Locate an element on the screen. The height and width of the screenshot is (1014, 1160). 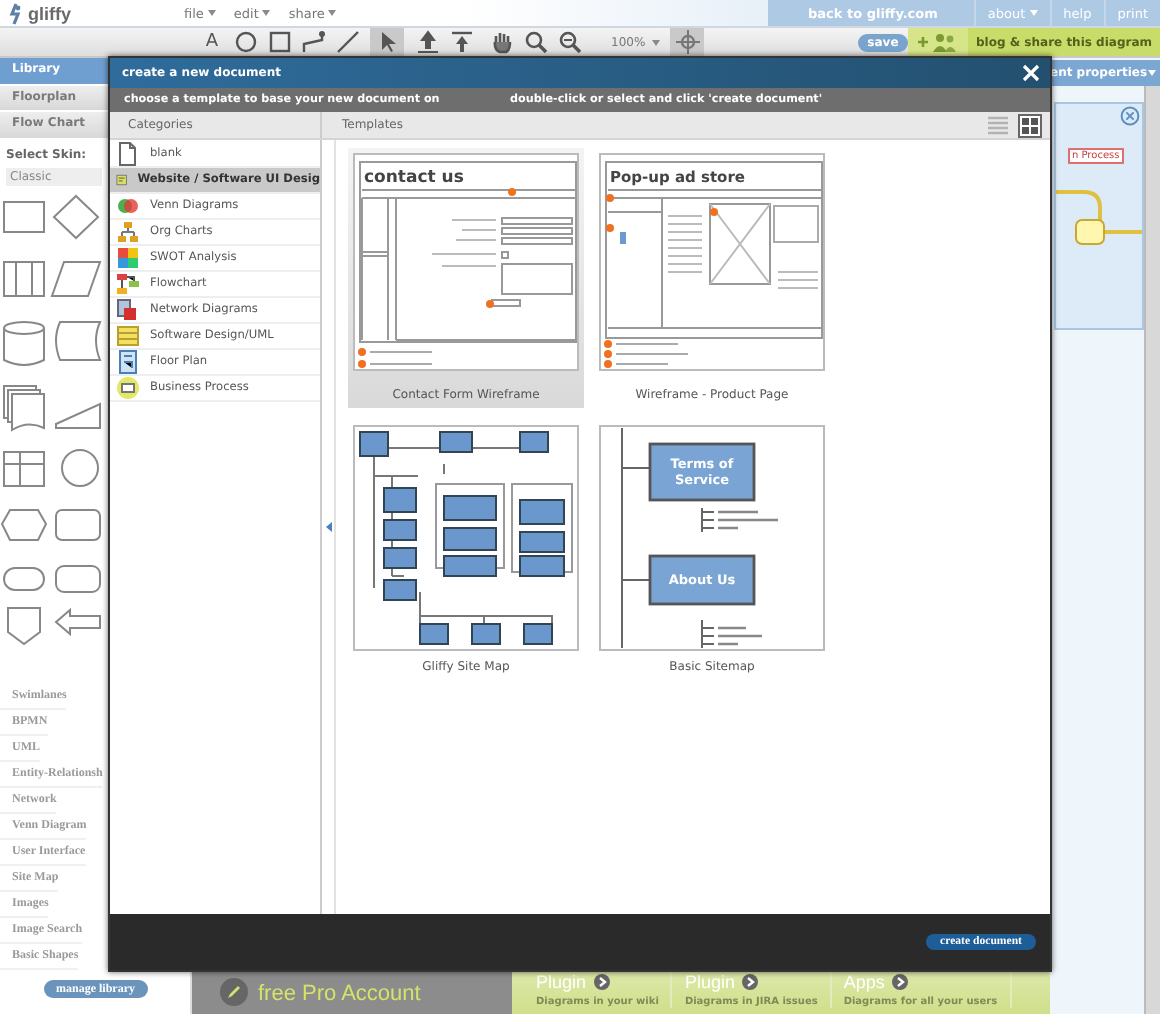
grid-view-icon is located at coordinates (1030, 125).